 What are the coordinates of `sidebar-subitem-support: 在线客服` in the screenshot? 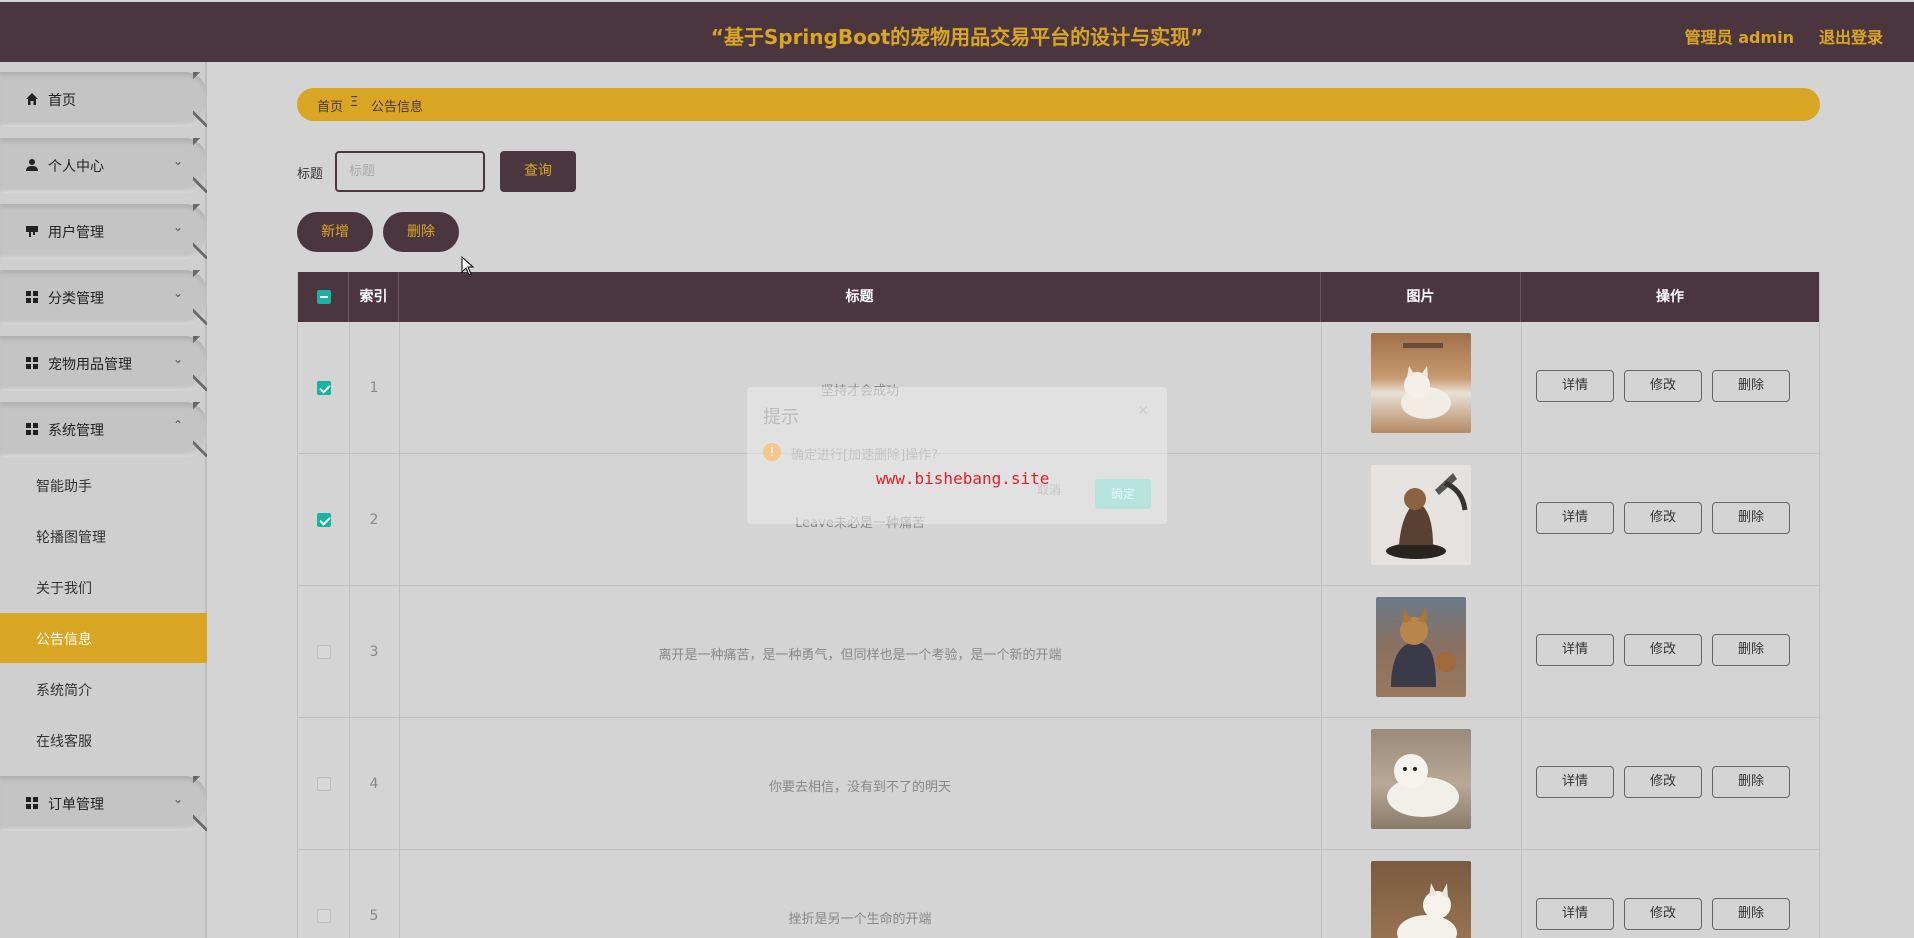 It's located at (103, 740).